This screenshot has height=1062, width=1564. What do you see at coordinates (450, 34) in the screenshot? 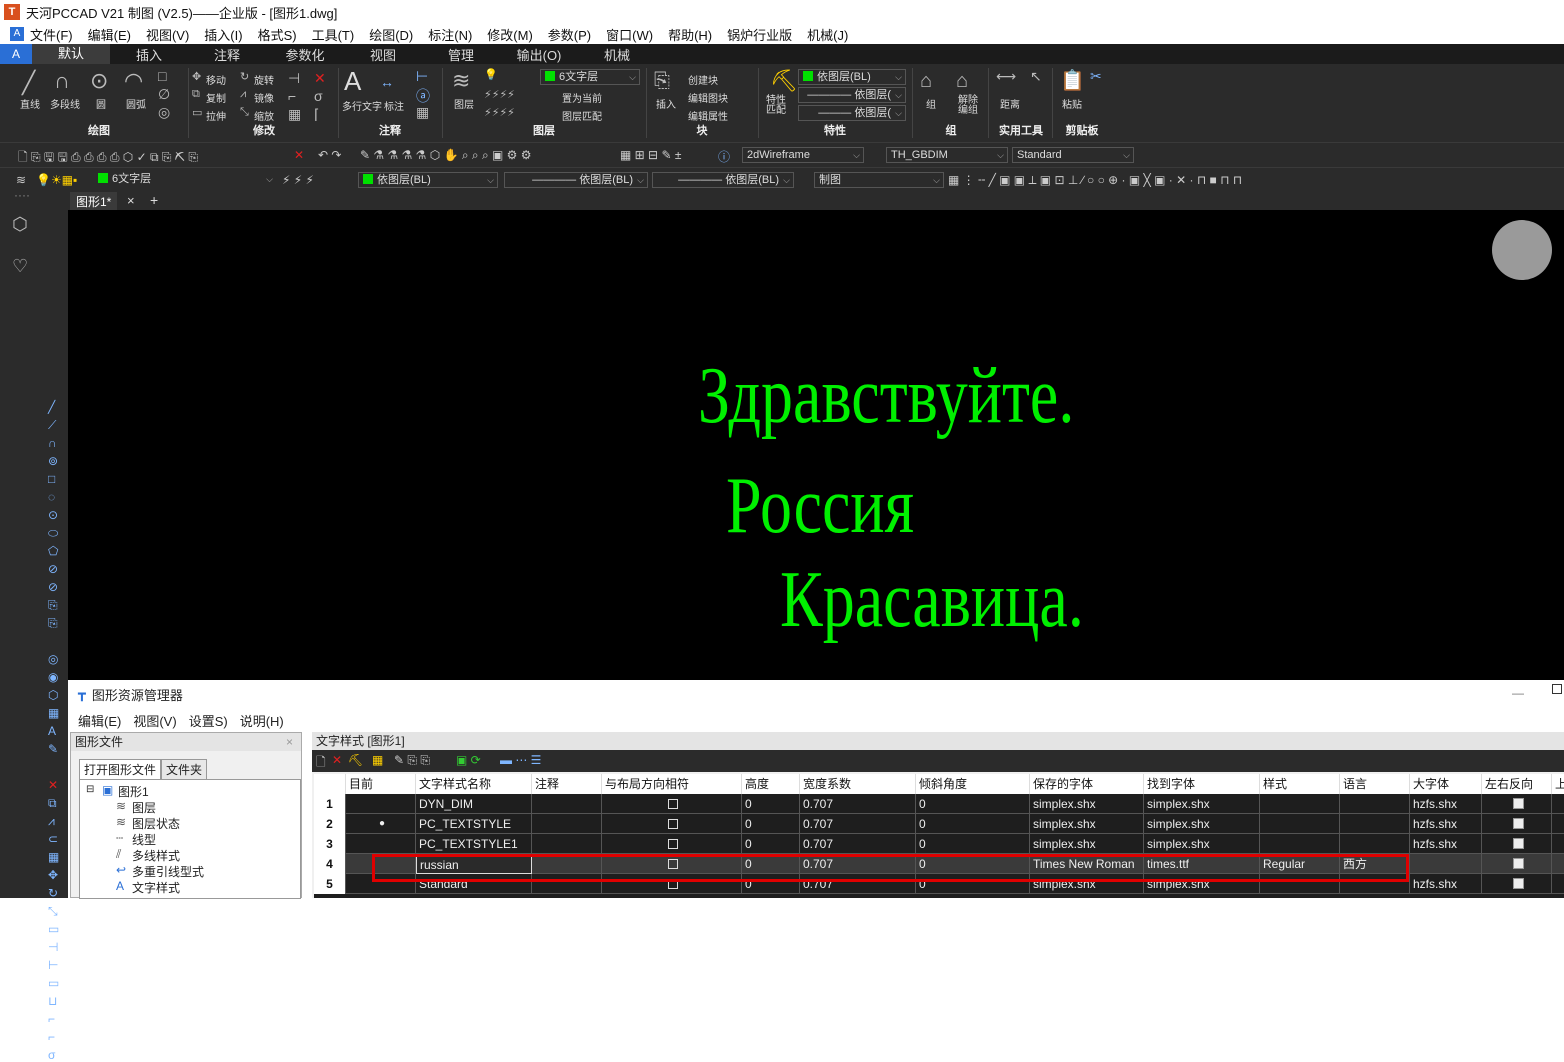
I see `menu-dimension: 标注(N)` at bounding box center [450, 34].